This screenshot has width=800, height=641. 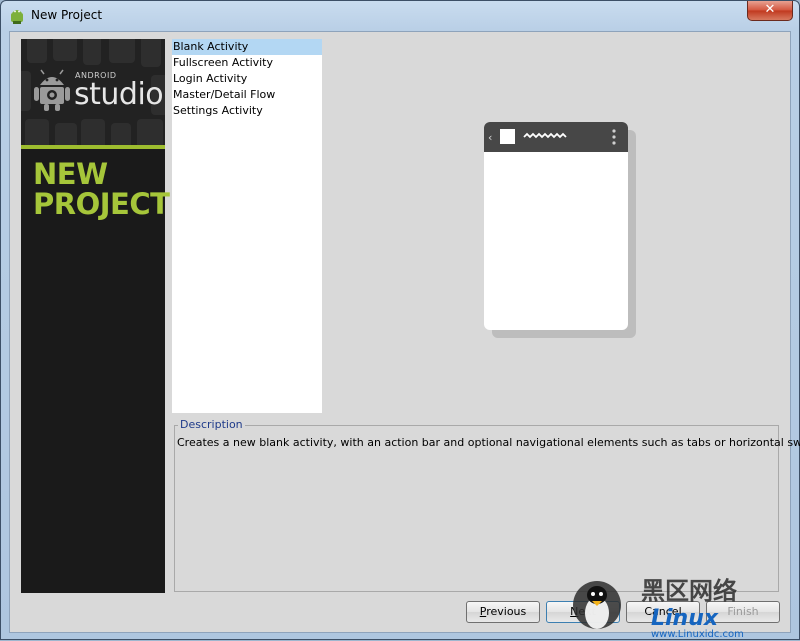 What do you see at coordinates (247, 47) in the screenshot?
I see `template-item: Blank Activity` at bounding box center [247, 47].